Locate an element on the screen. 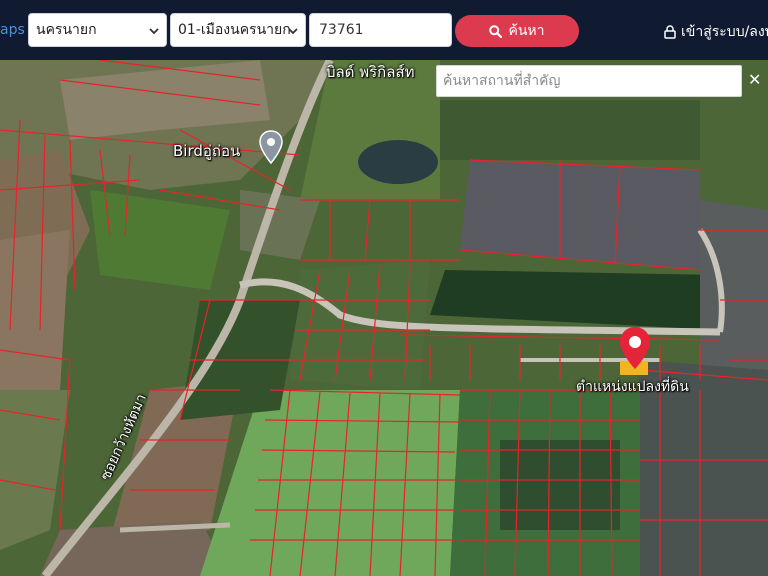  plot-location-label: ตำแหน่งแปลงที่ดิน is located at coordinates (632, 387).